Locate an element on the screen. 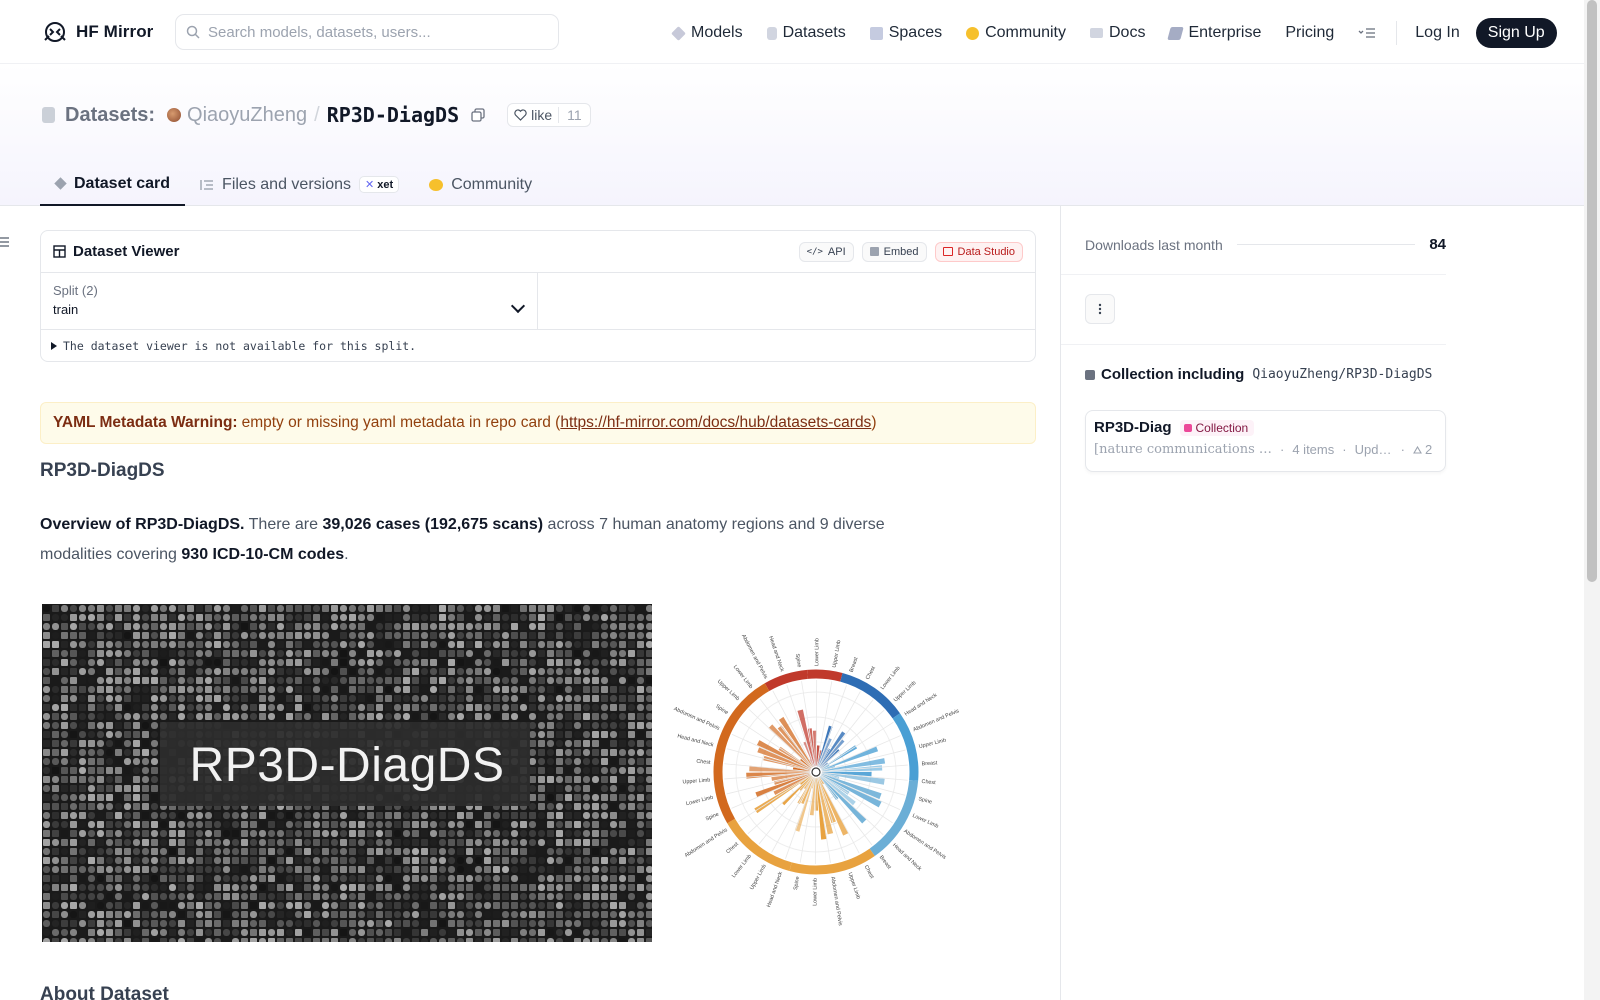  sidebar-toggle-icon is located at coordinates (5, 242).